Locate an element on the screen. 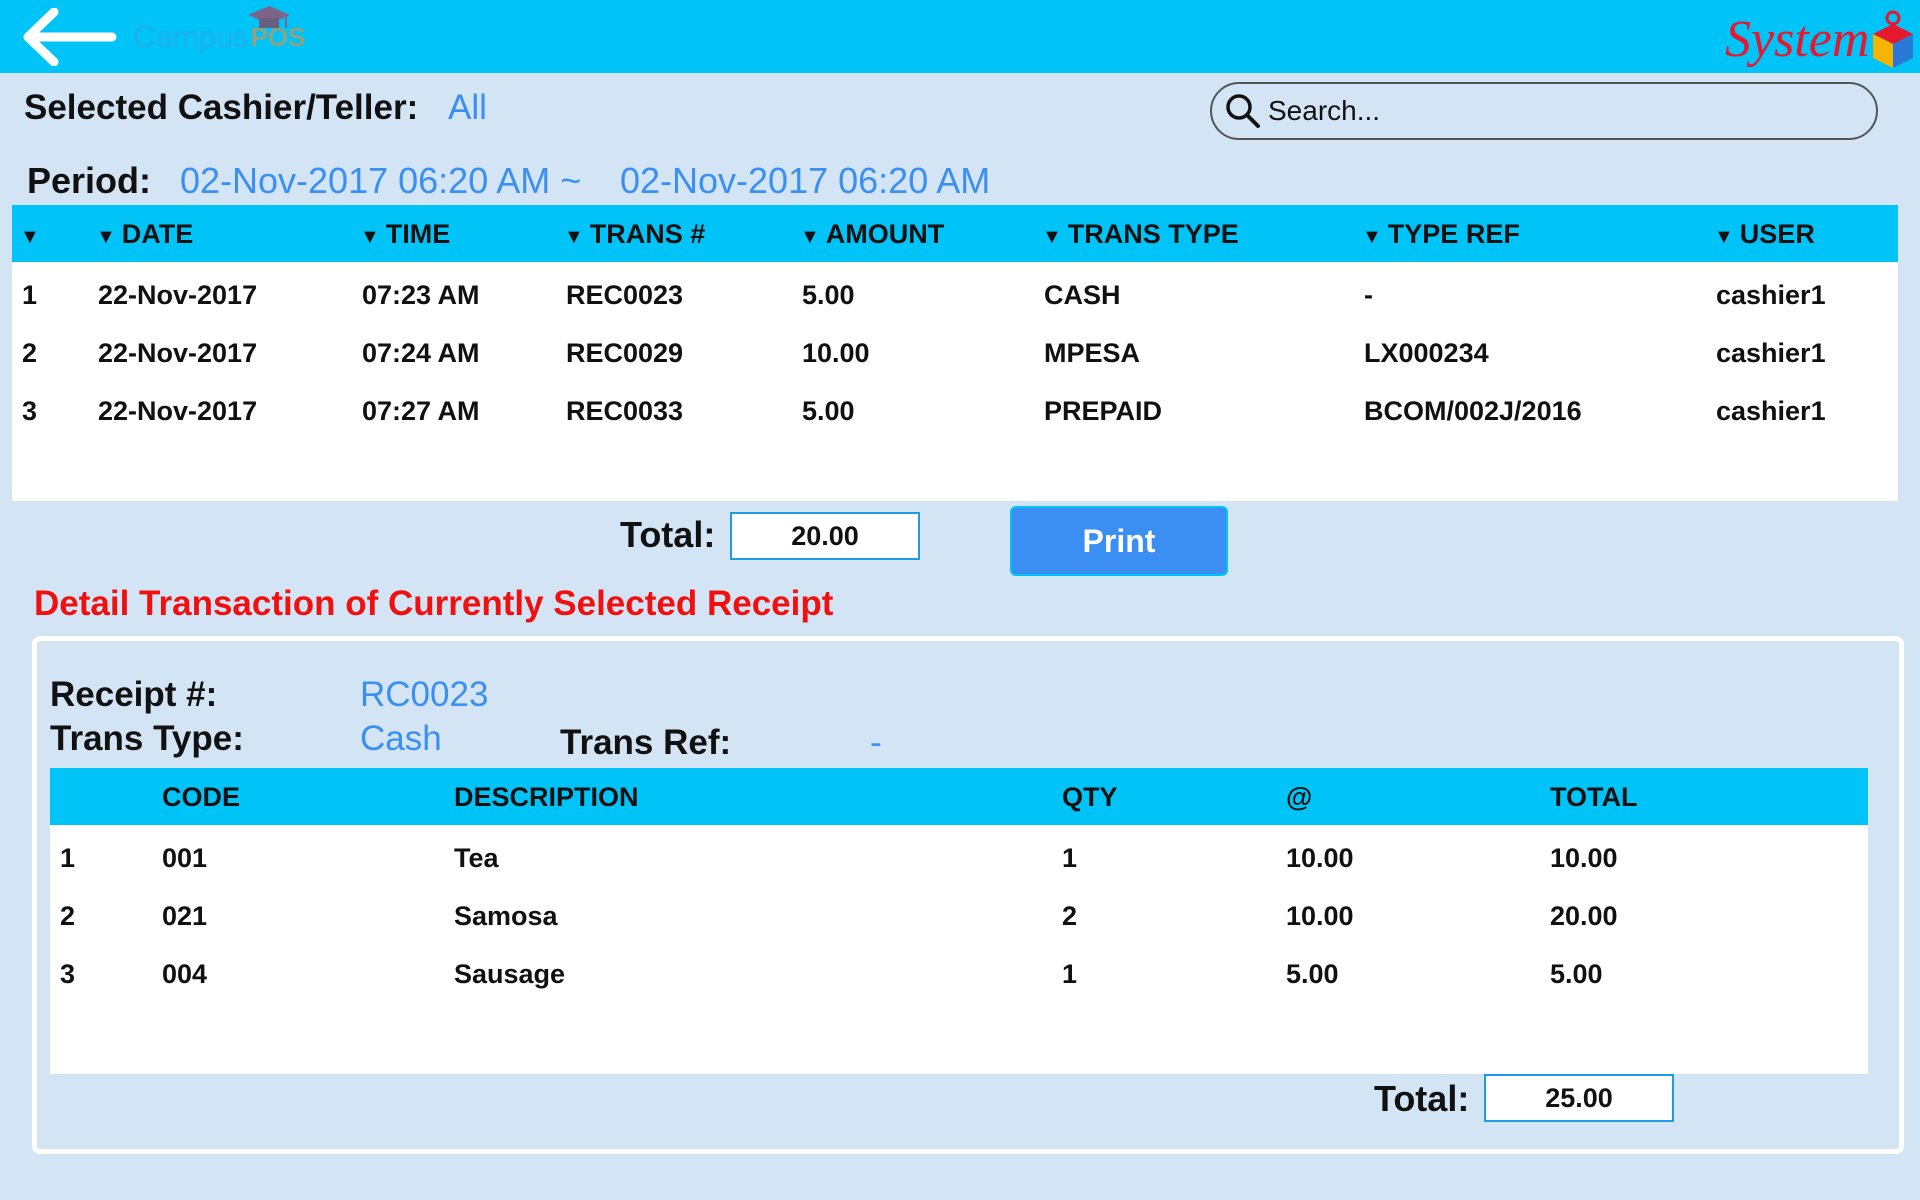 This screenshot has height=1200, width=1920. transactions-total-value: 20.00 is located at coordinates (825, 536).